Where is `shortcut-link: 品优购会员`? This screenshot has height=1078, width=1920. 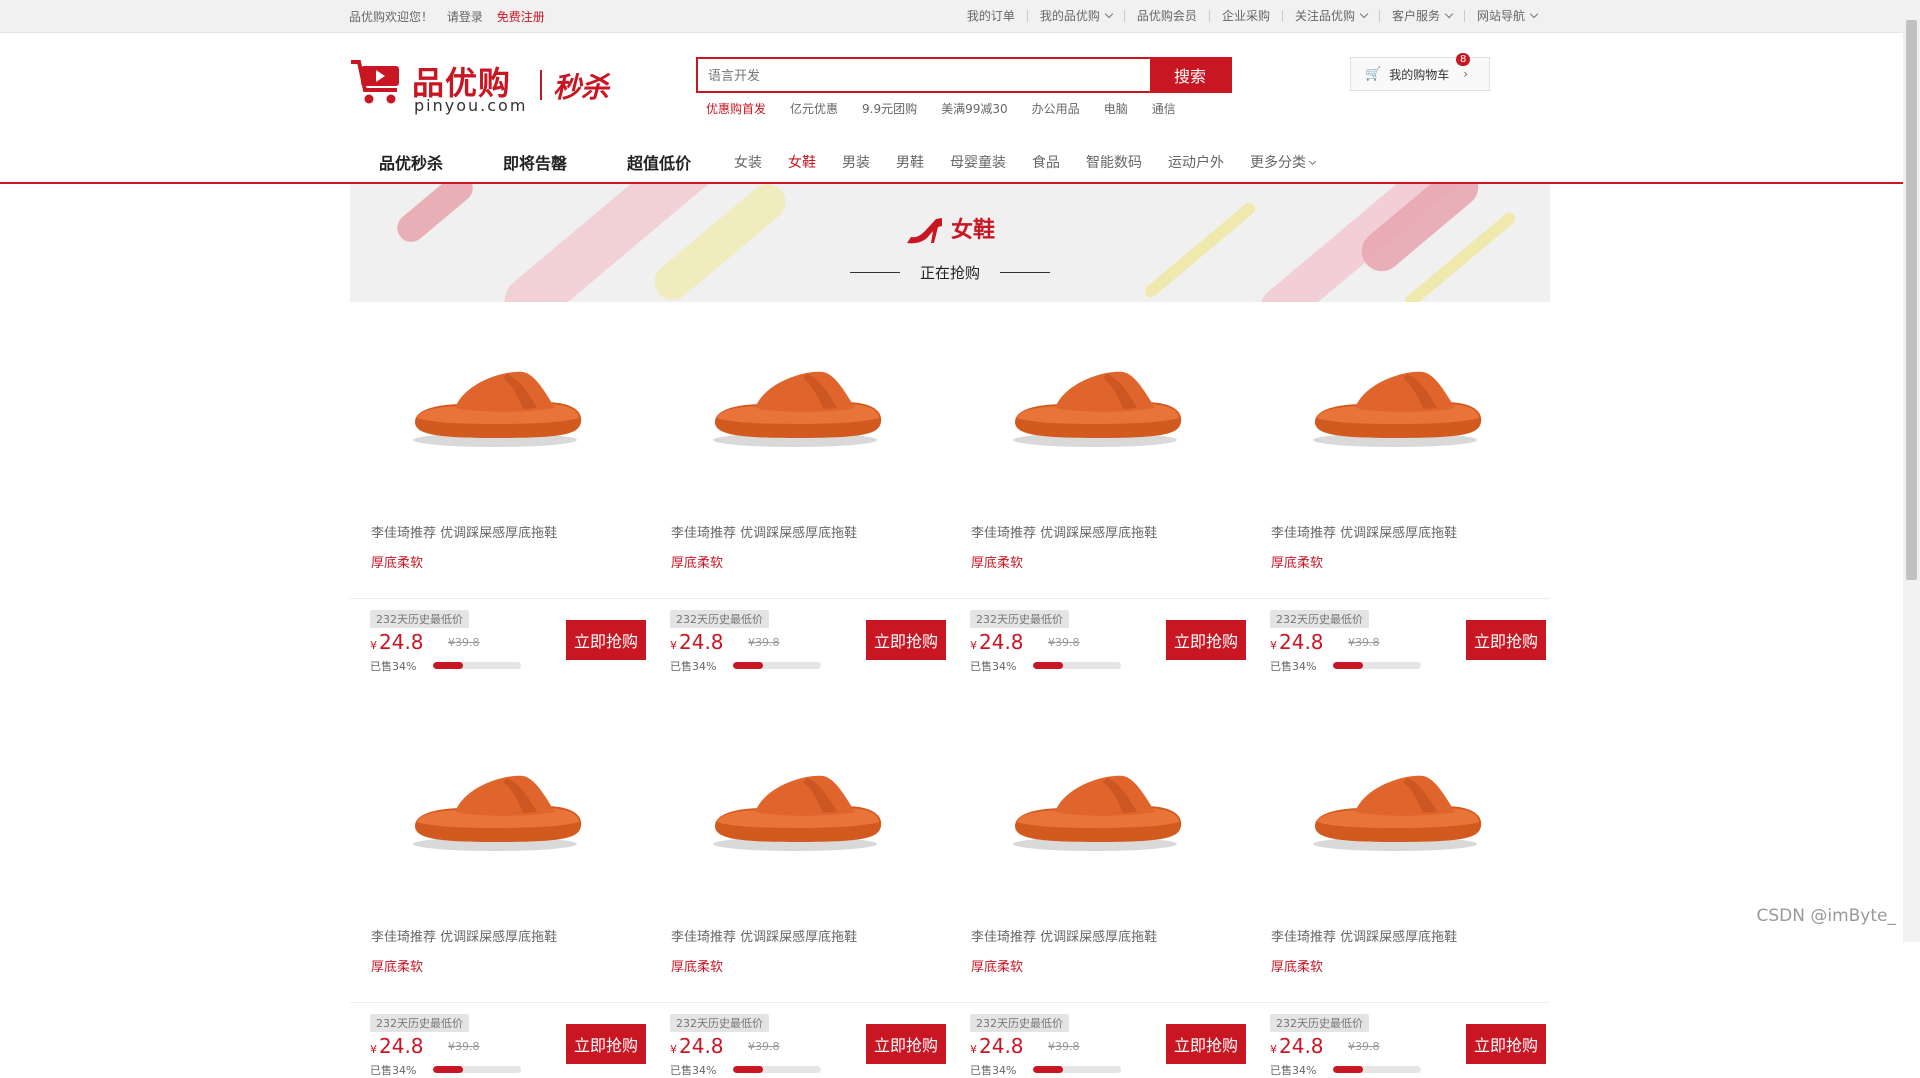 shortcut-link: 品优购会员 is located at coordinates (1166, 16).